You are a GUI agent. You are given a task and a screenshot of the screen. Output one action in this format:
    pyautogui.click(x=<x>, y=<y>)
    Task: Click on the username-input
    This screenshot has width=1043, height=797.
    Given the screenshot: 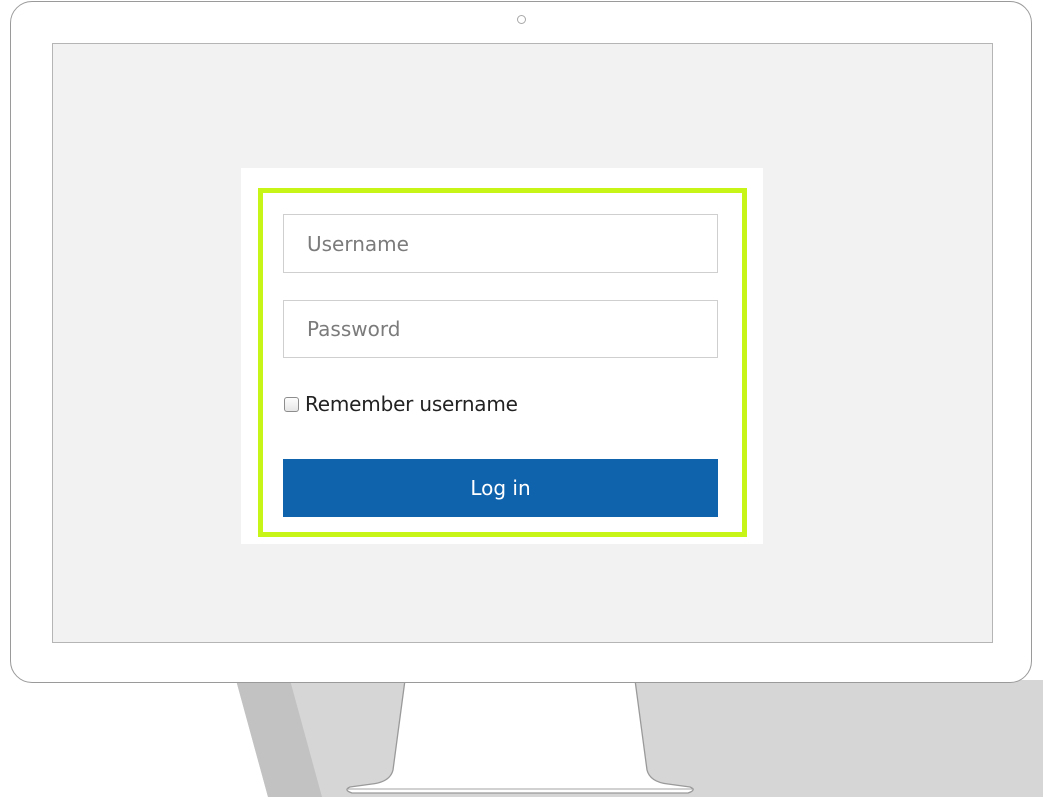 What is the action you would take?
    pyautogui.click(x=500, y=243)
    